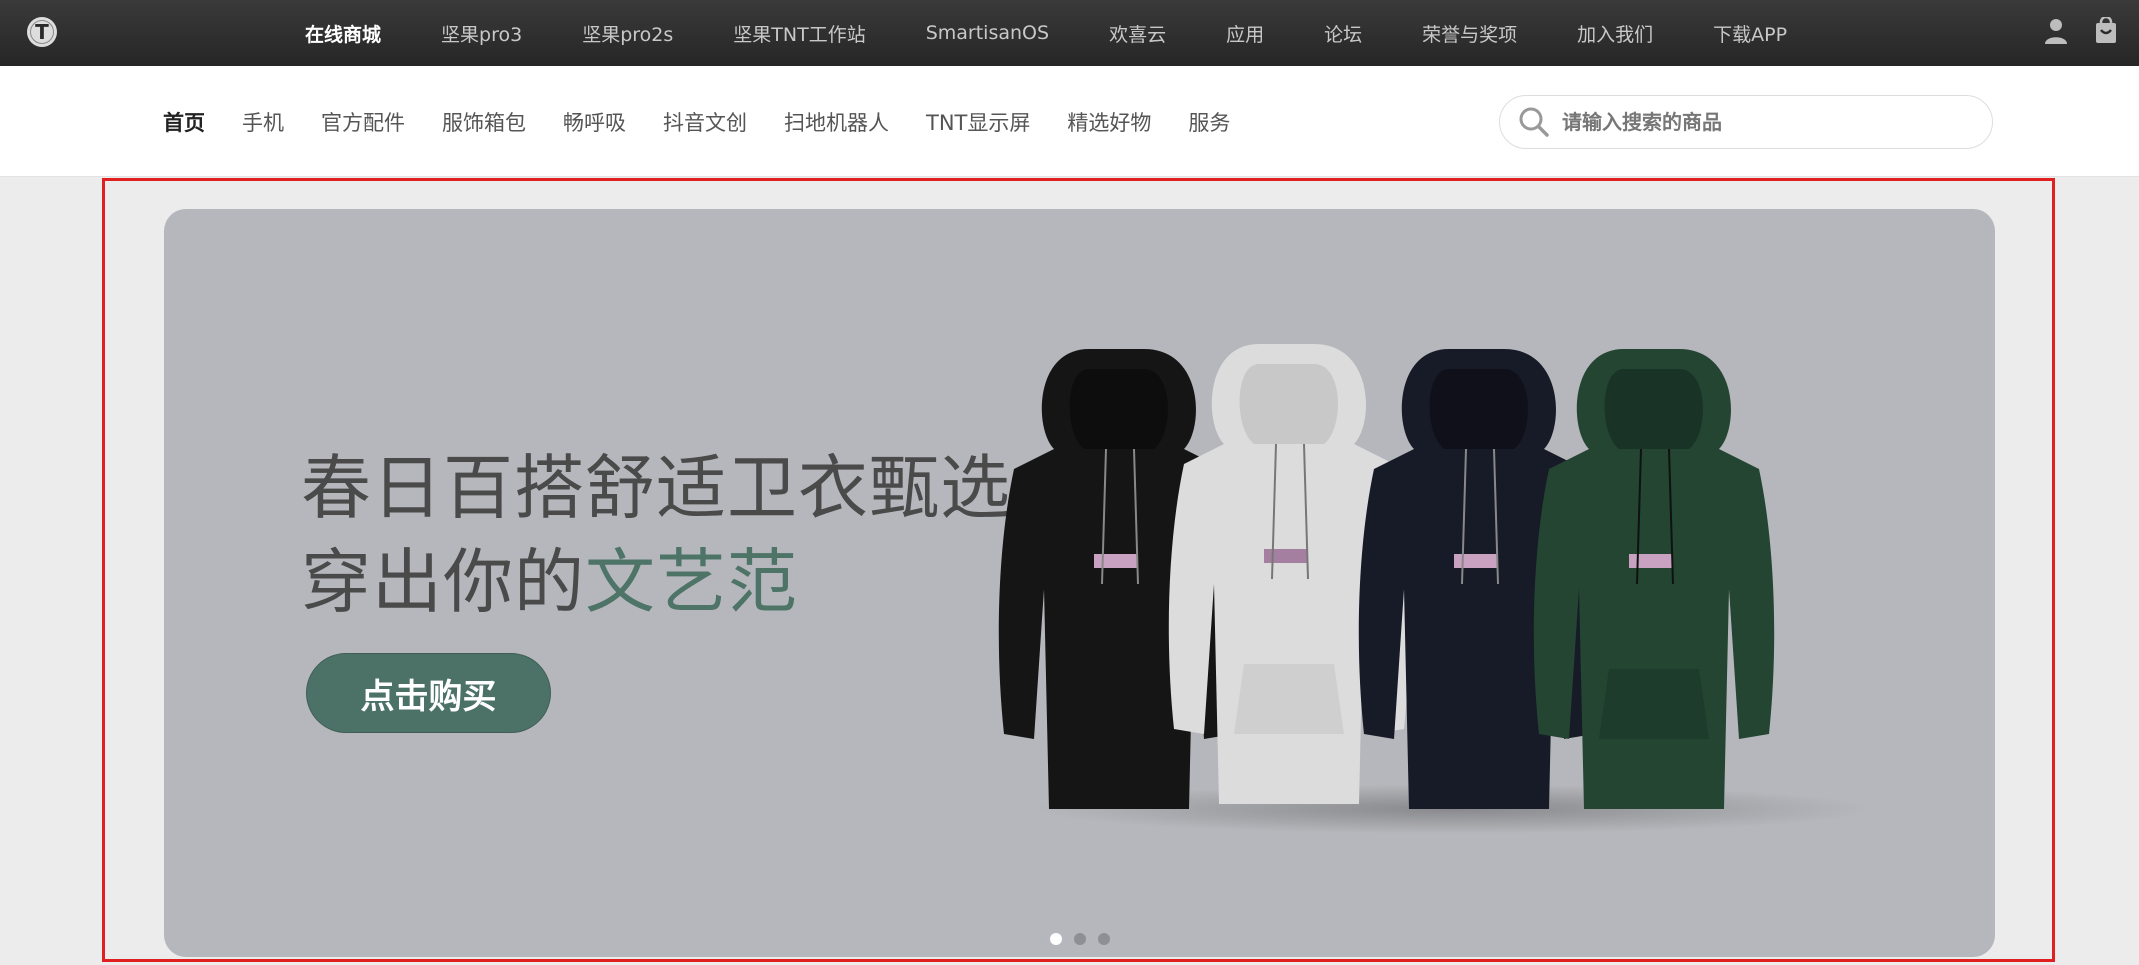  What do you see at coordinates (363, 122) in the screenshot?
I see `category-item-accessories: 官方配件` at bounding box center [363, 122].